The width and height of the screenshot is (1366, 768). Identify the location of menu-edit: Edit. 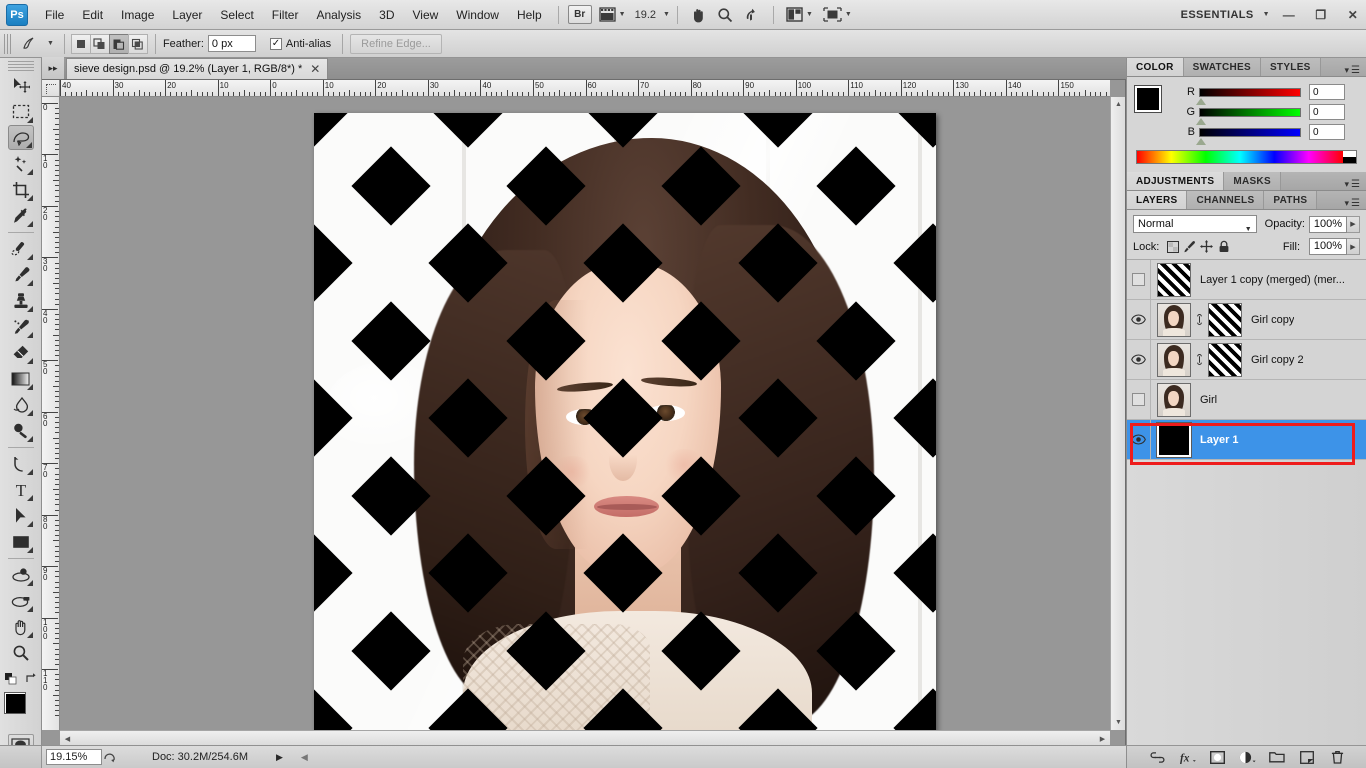
(92, 15).